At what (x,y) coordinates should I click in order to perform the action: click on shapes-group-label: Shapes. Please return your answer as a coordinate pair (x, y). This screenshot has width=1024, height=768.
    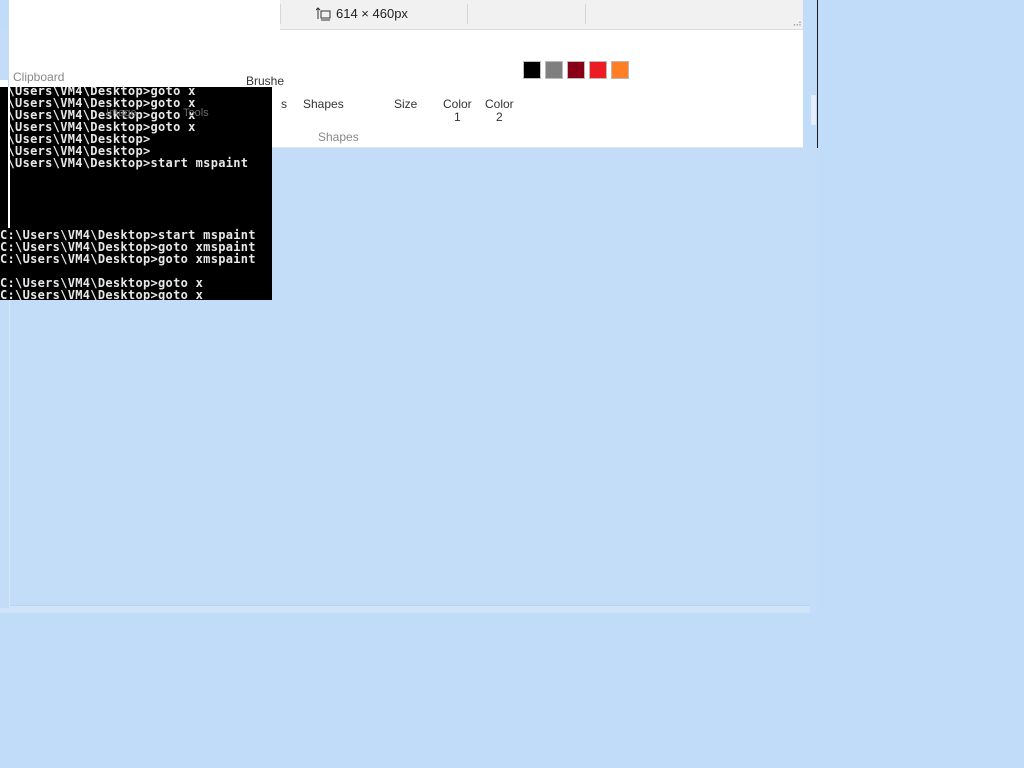
    Looking at the image, I should click on (338, 137).